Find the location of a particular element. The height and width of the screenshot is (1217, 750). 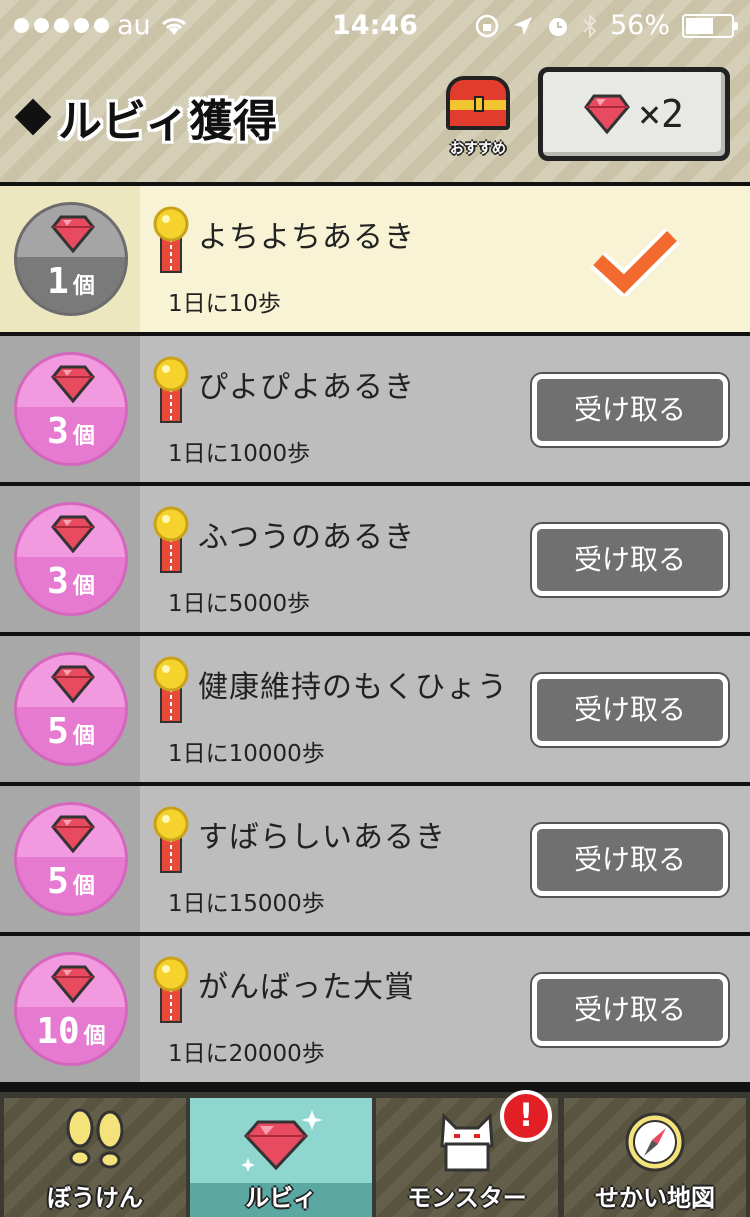

cat-monster-icon is located at coordinates (467, 1142).